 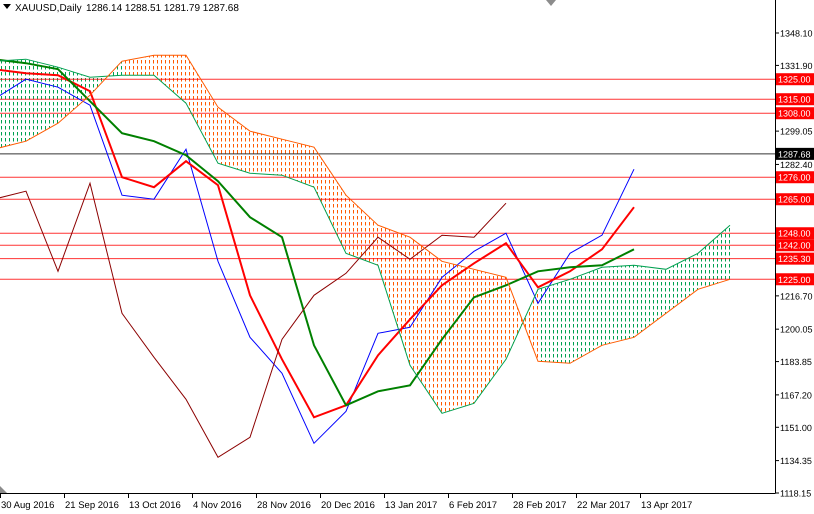 I want to click on x-axis-label: 22 Mar 2017, so click(x=603, y=505).